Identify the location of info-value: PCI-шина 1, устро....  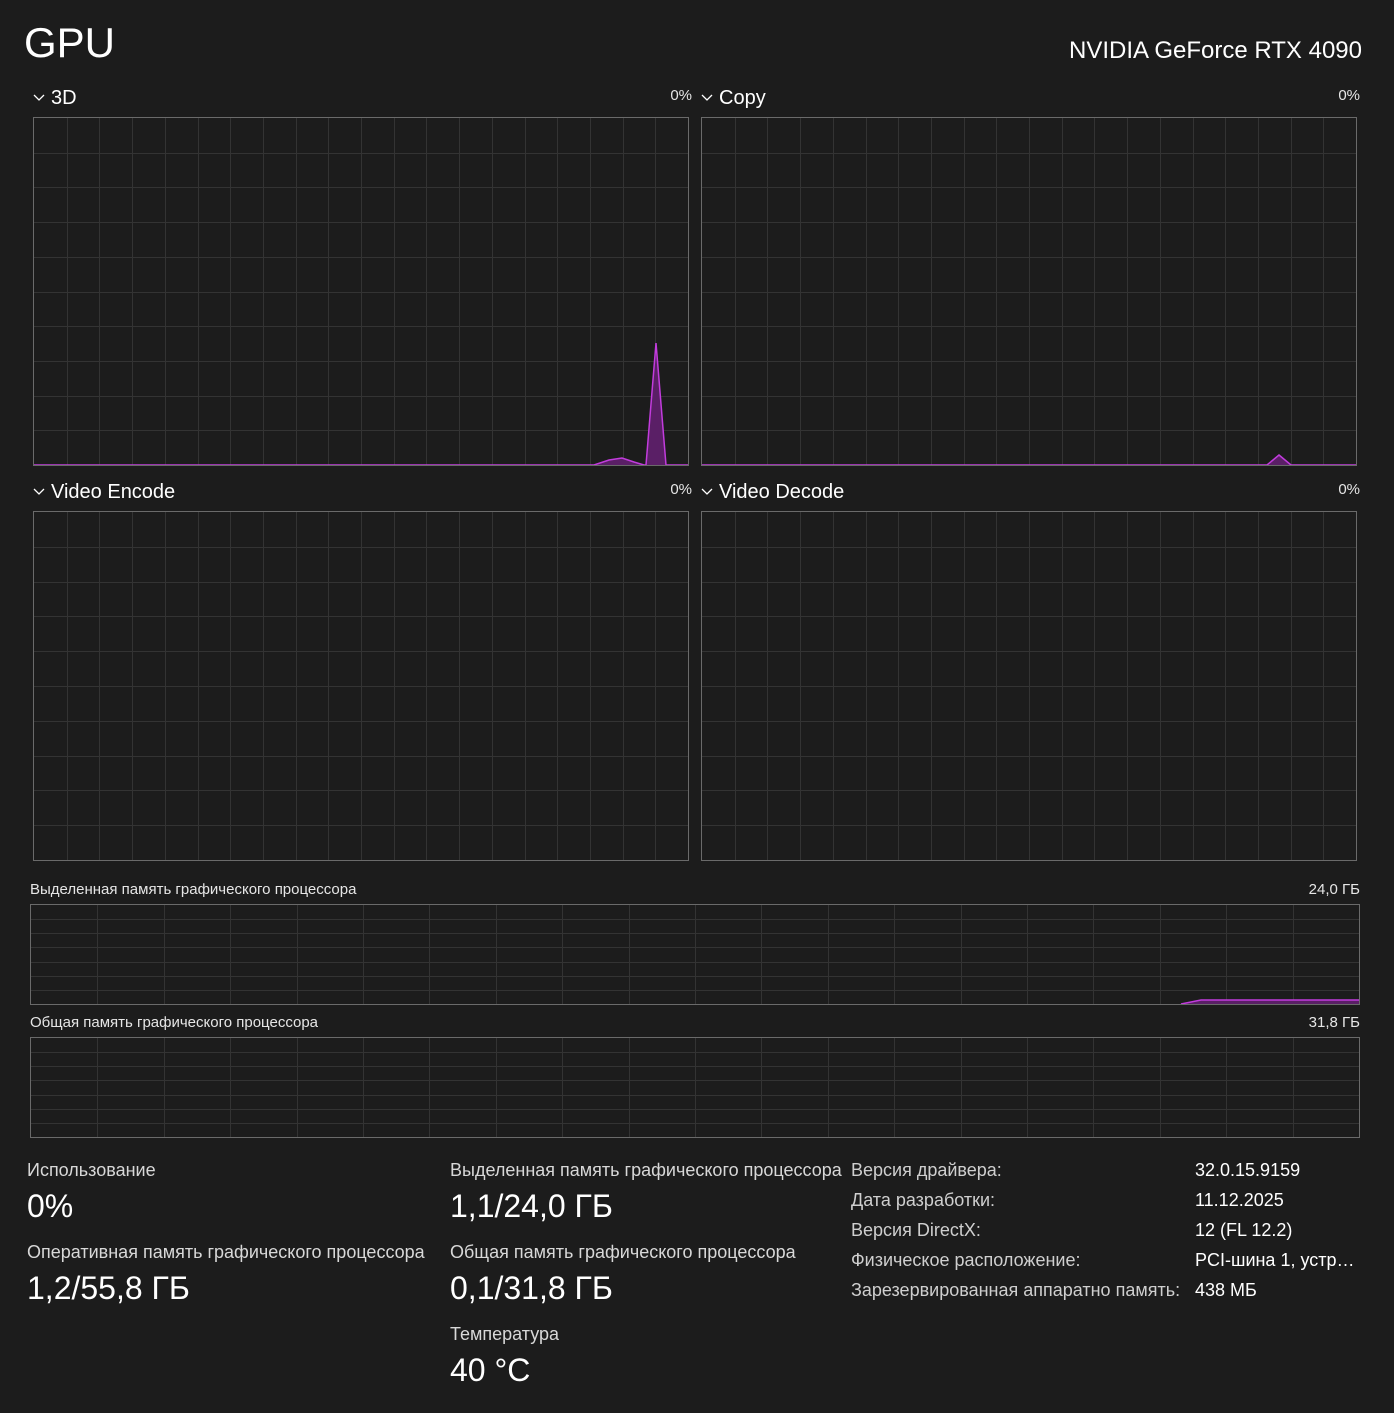
(1276, 1260).